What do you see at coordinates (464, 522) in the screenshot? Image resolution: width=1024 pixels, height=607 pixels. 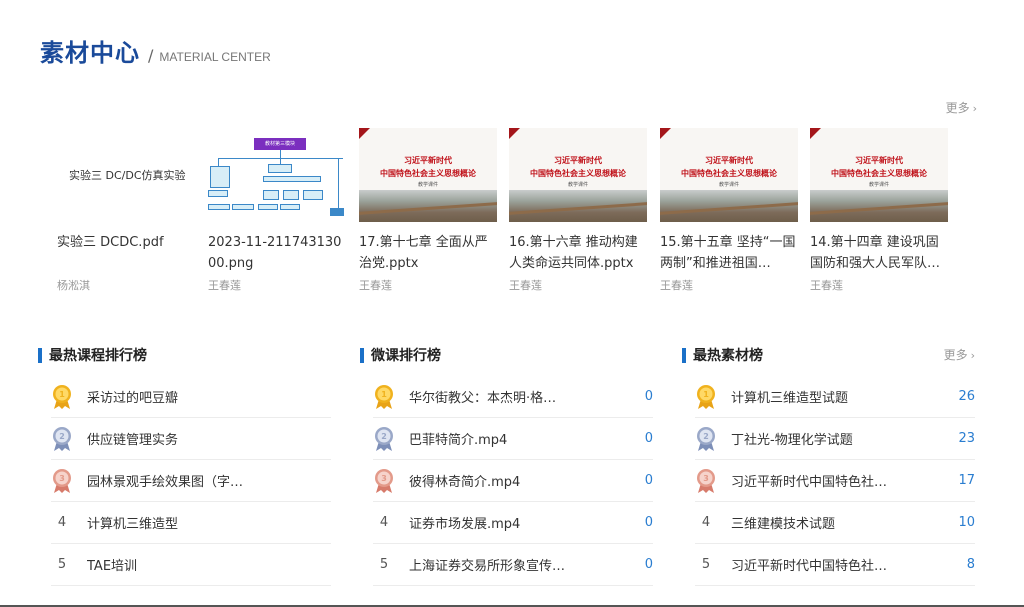 I see `ranking-item-label: 证券市场发展.mp4` at bounding box center [464, 522].